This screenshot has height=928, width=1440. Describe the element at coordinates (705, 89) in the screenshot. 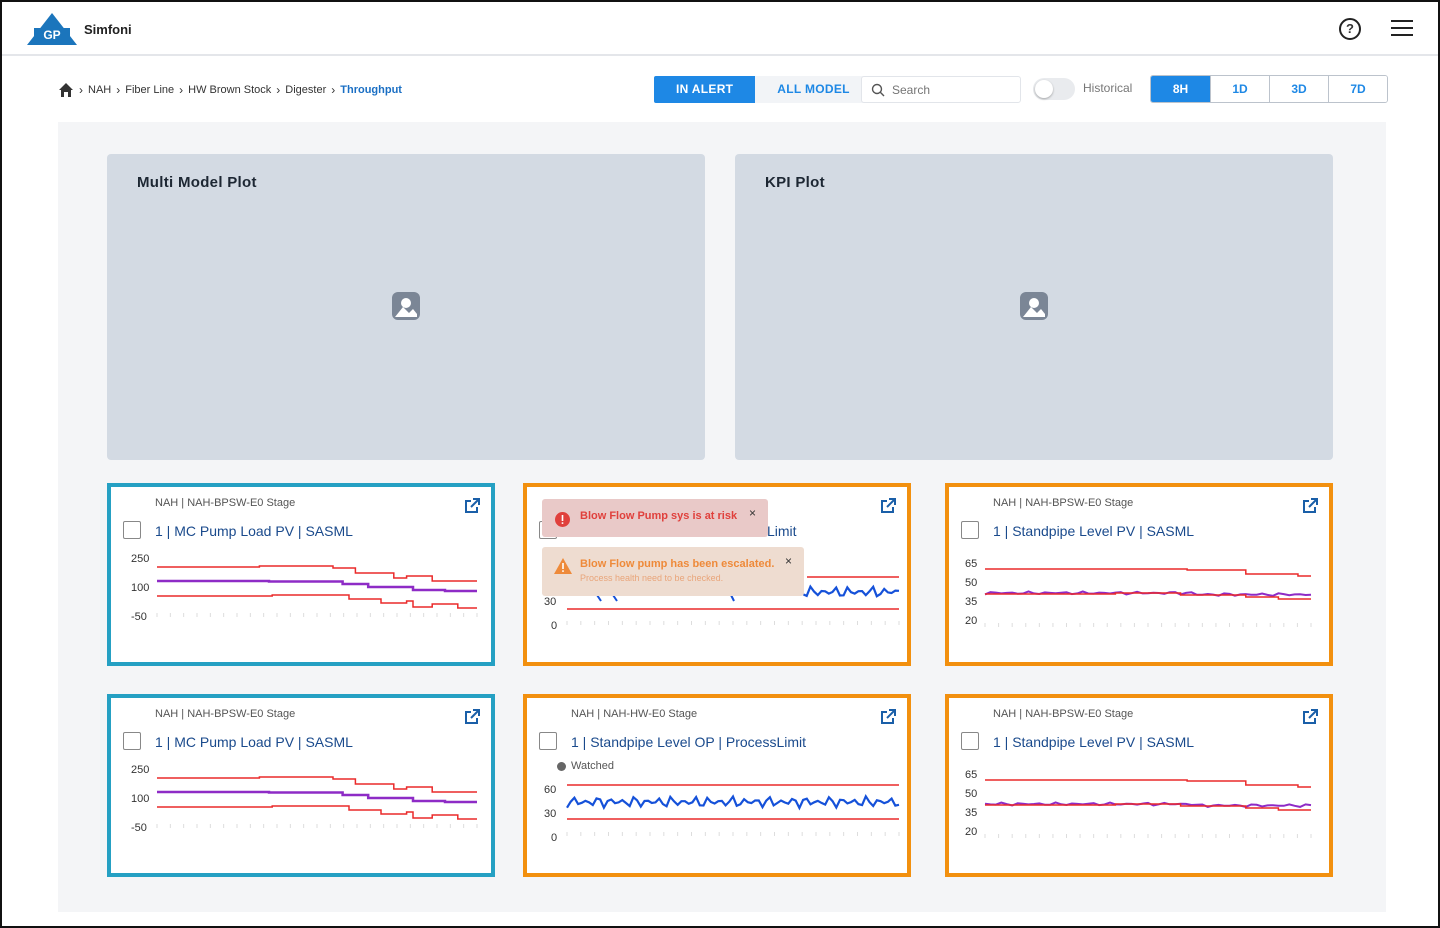

I see `in-alert-button: IN ALERT` at that location.